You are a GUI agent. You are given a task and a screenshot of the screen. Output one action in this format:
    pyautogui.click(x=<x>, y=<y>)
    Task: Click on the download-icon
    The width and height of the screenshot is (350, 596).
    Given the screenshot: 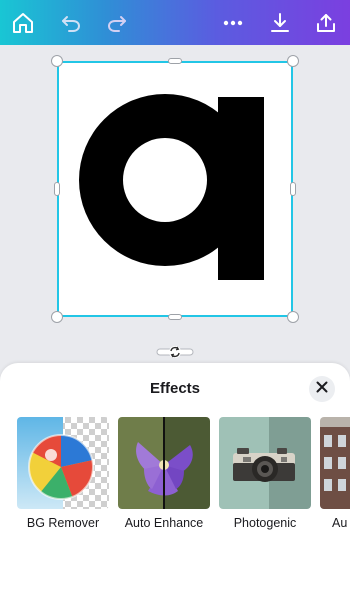 What is the action you would take?
    pyautogui.click(x=280, y=23)
    